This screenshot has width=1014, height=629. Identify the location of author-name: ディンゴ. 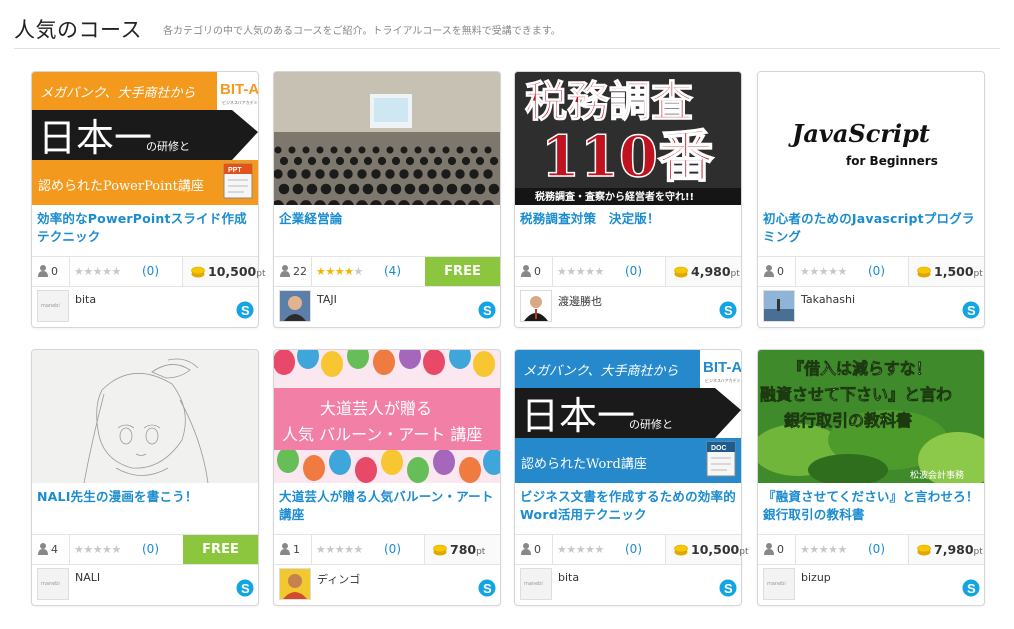
(338, 579).